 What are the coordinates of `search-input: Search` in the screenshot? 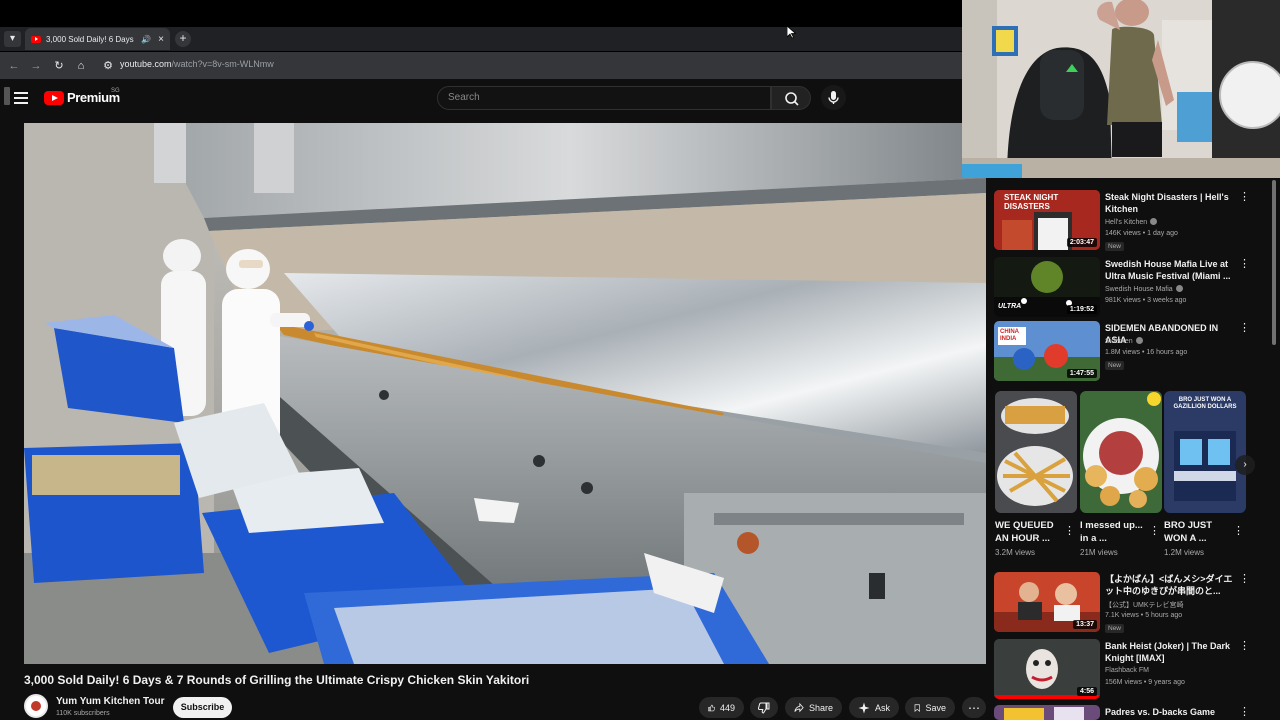 It's located at (604, 98).